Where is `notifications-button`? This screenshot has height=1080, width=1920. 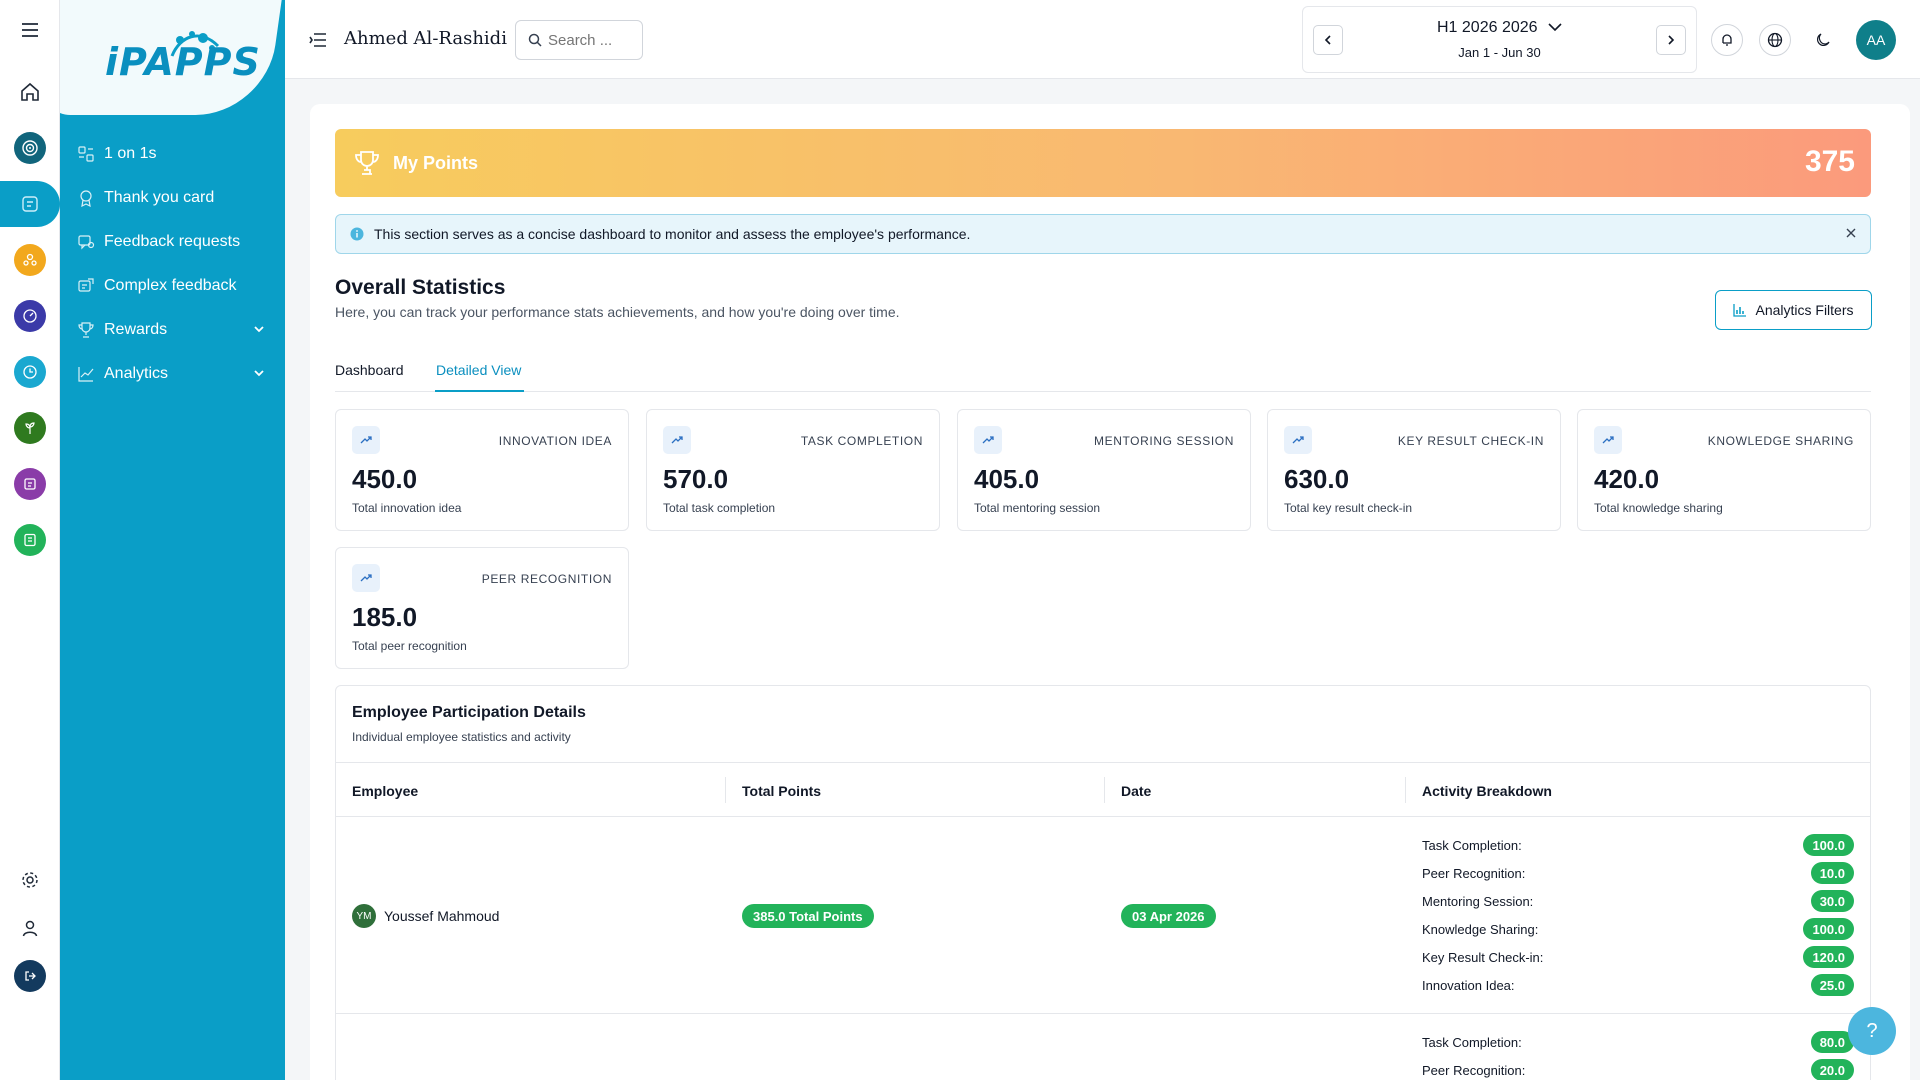
notifications-button is located at coordinates (1727, 40).